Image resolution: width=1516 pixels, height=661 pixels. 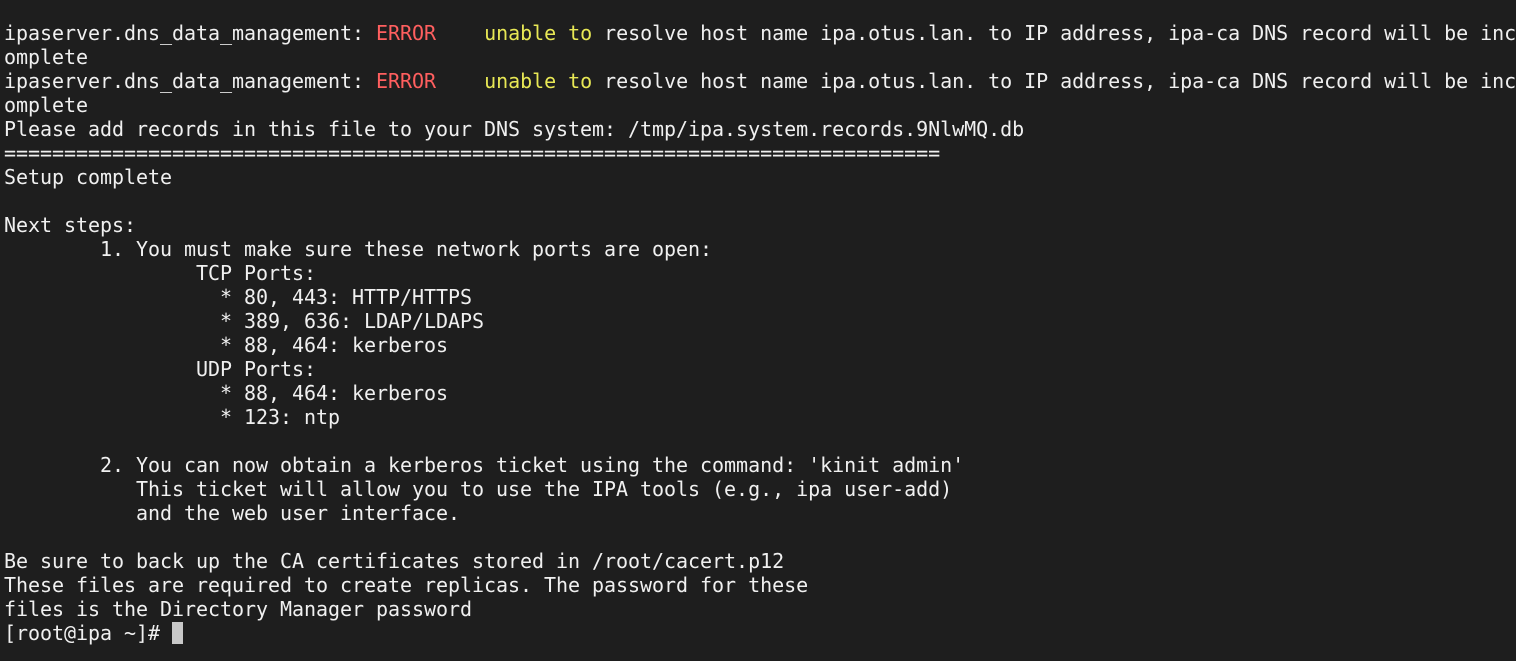 What do you see at coordinates (70, 225) in the screenshot?
I see `terminal-line: Next steps:` at bounding box center [70, 225].